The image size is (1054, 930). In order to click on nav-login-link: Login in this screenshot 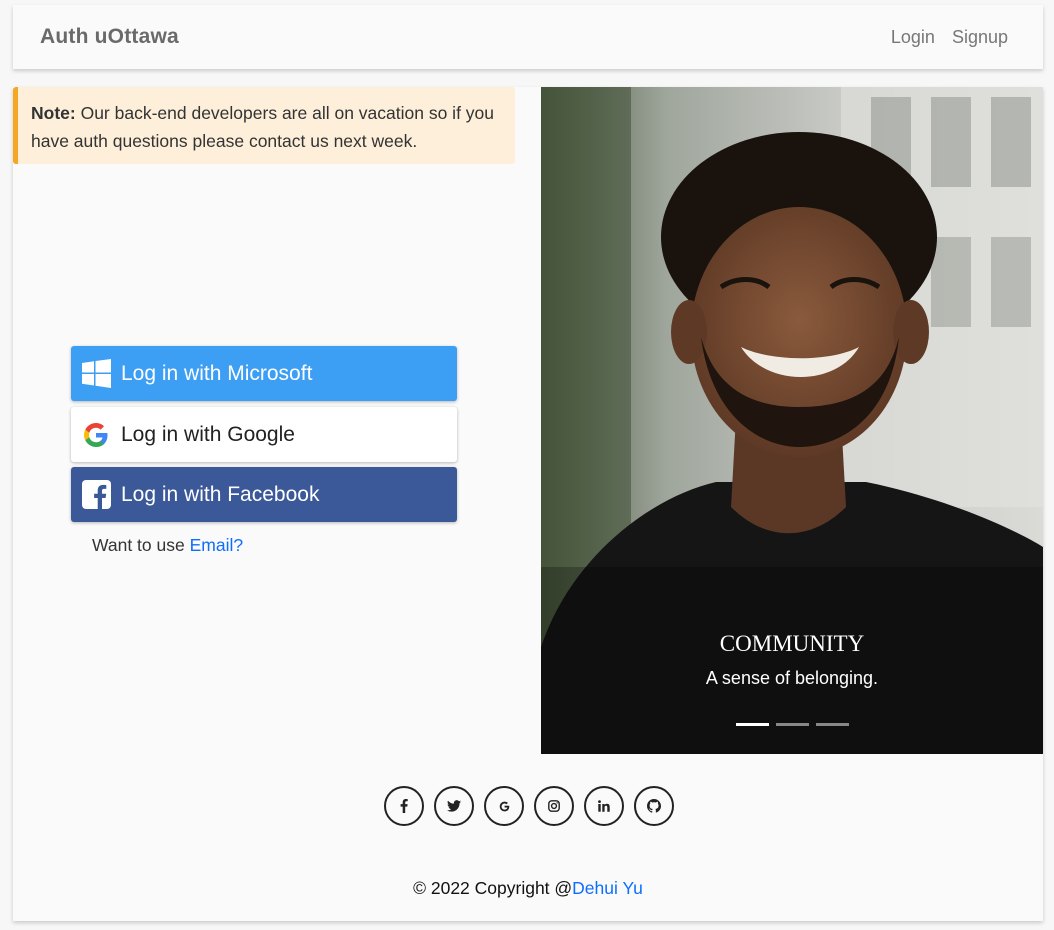, I will do `click(913, 37)`.